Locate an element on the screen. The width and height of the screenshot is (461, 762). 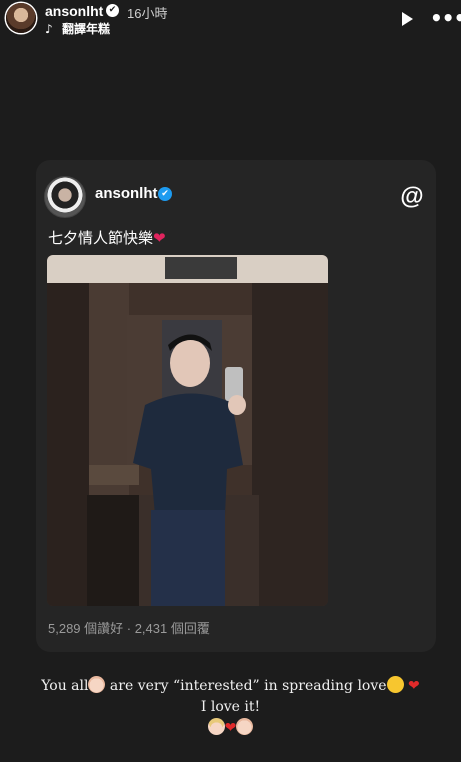
story-caption-line-2: I love it! is located at coordinates (230, 707).